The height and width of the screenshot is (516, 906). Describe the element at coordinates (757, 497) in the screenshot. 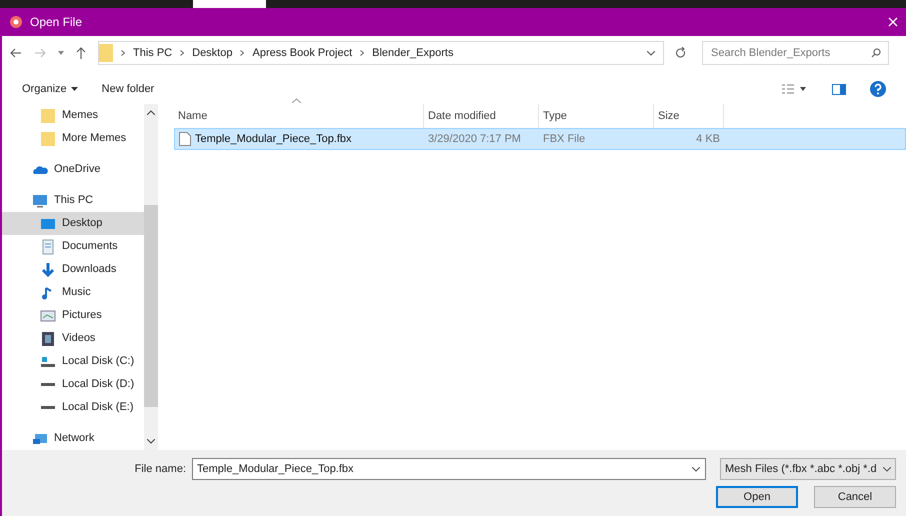

I see `open-button: Open` at that location.